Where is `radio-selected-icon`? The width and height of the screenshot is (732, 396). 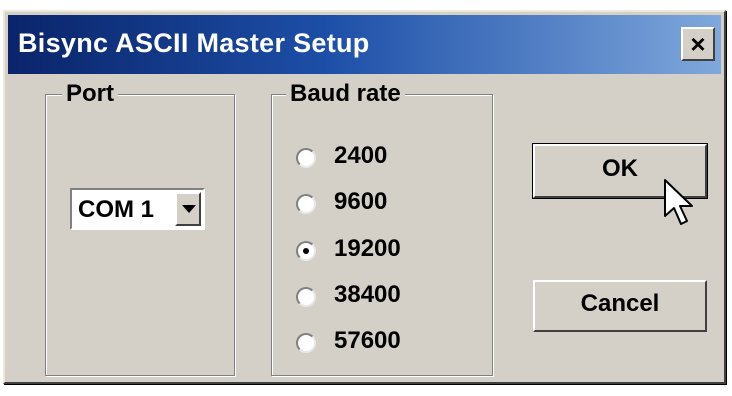 radio-selected-icon is located at coordinates (306, 251).